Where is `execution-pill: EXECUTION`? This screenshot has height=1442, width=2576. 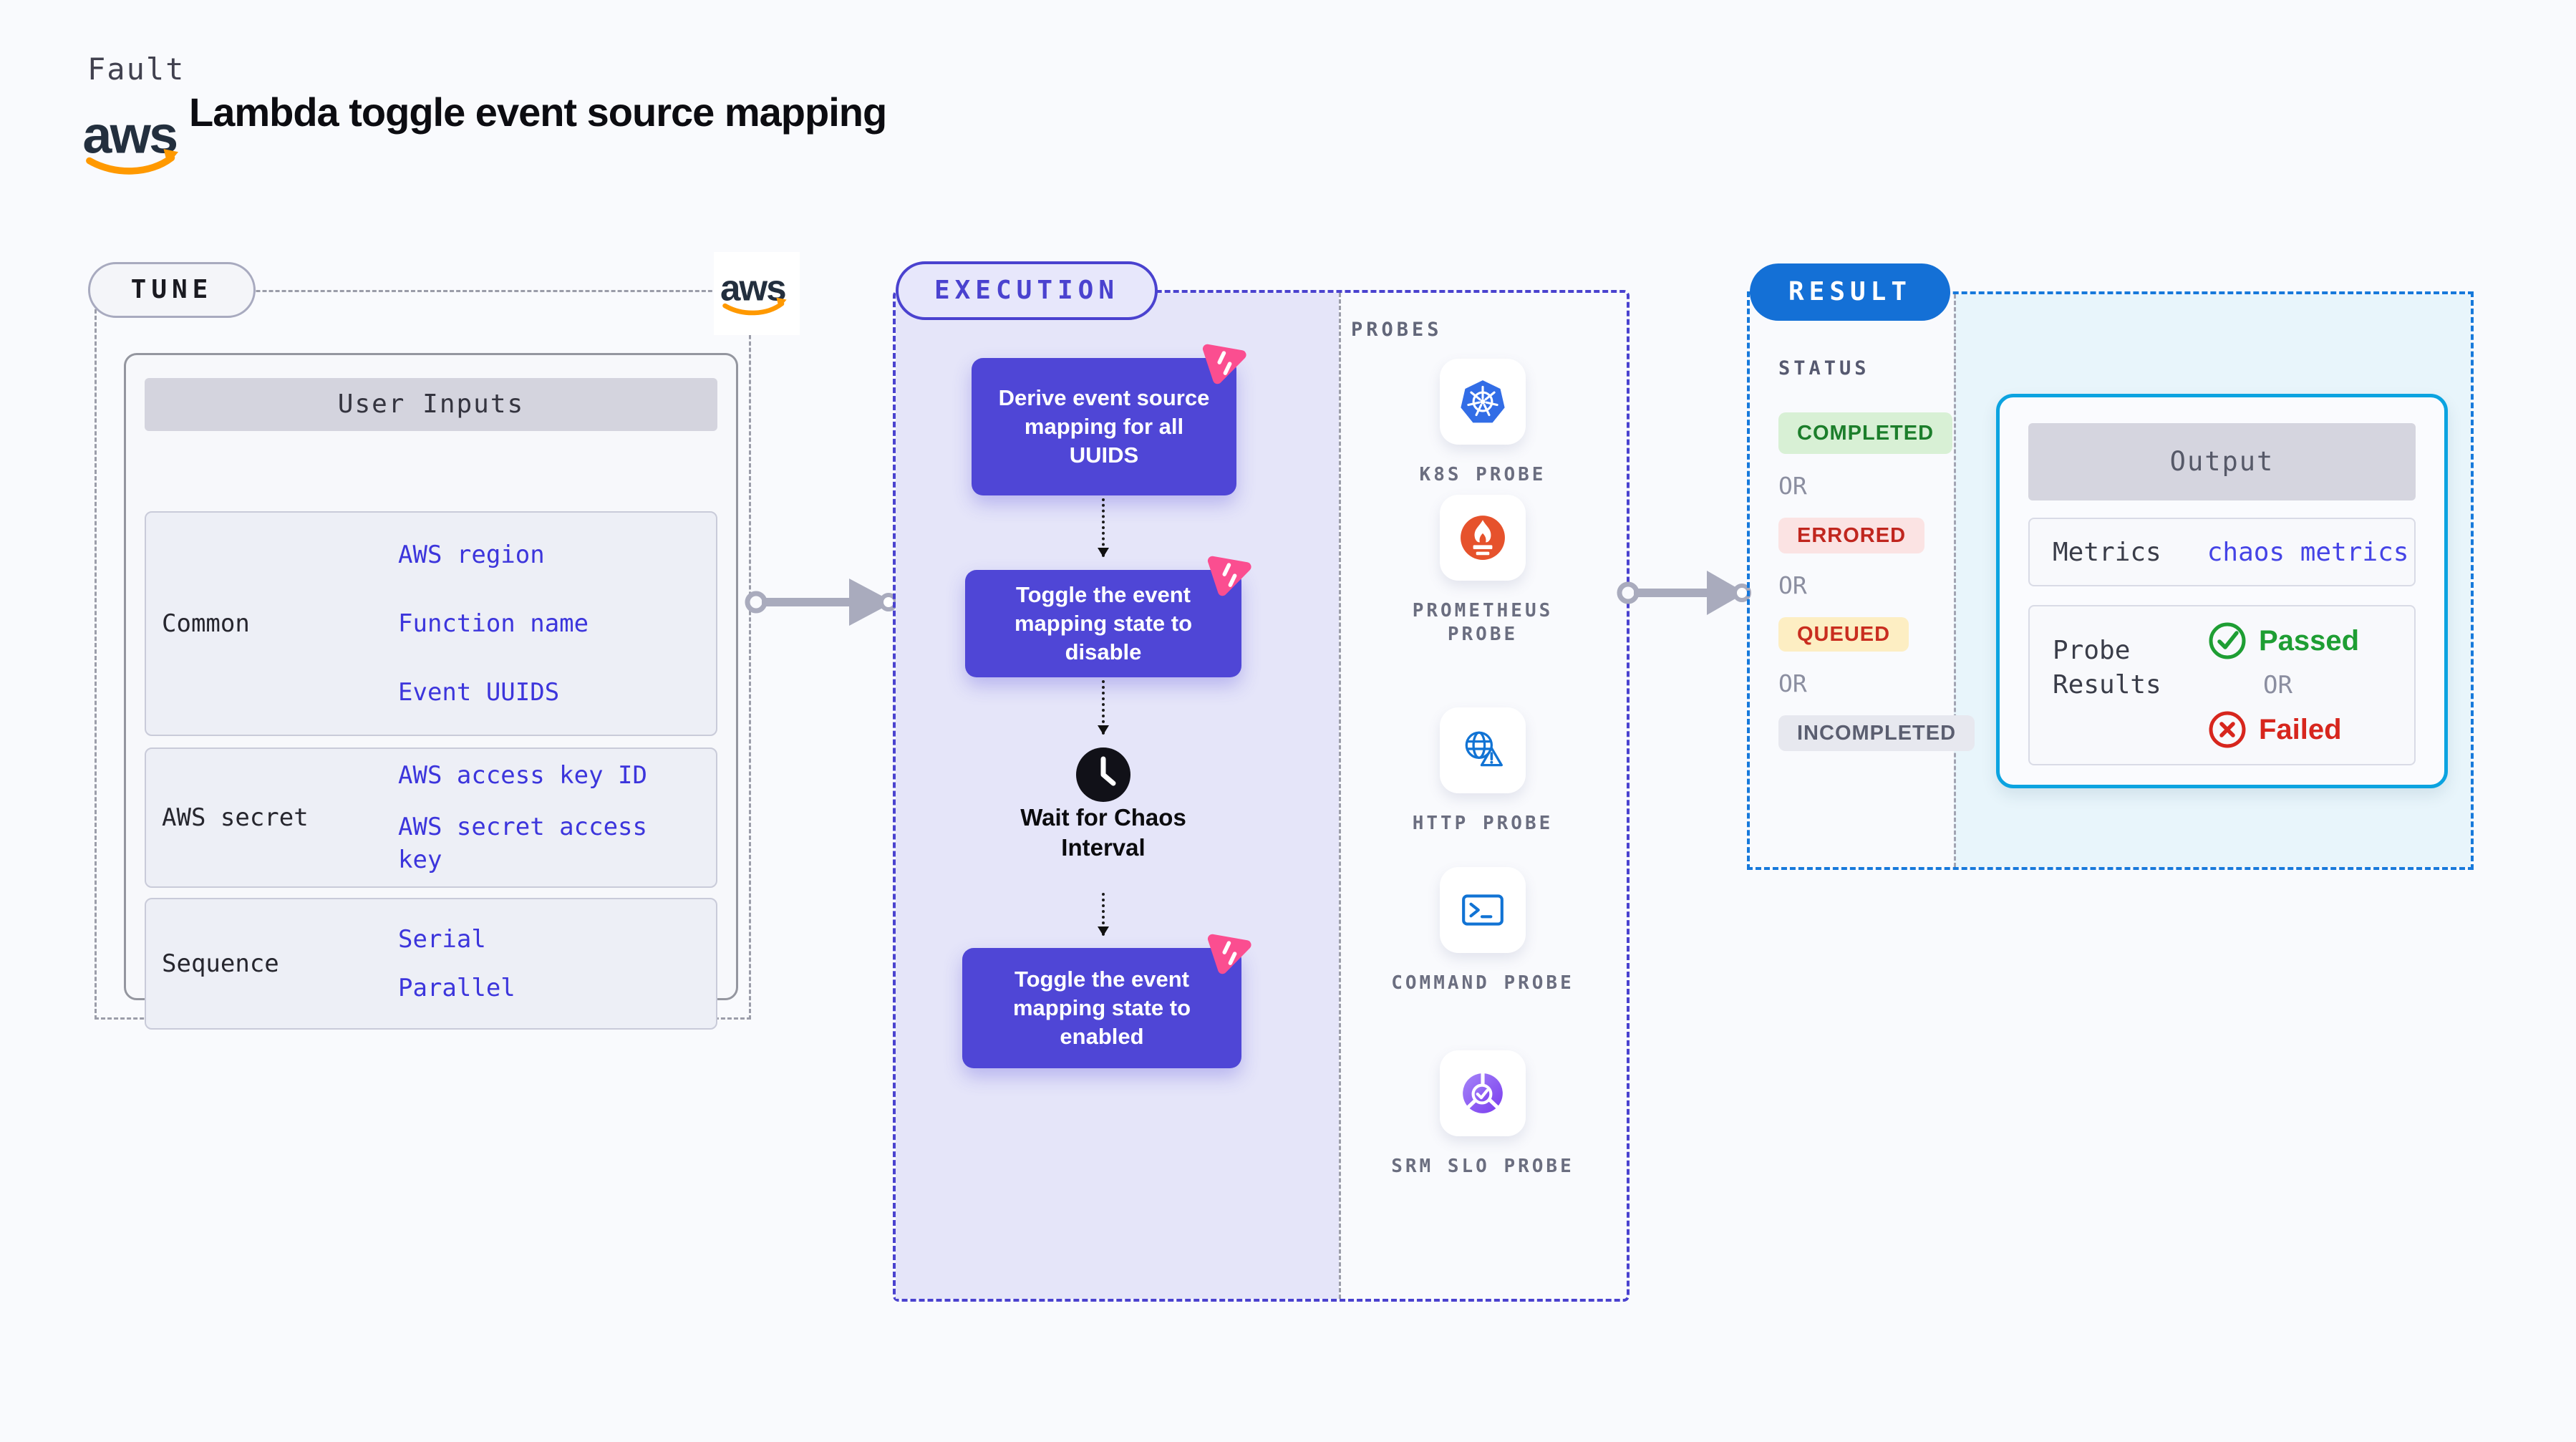
execution-pill: EXECUTION is located at coordinates (1027, 291).